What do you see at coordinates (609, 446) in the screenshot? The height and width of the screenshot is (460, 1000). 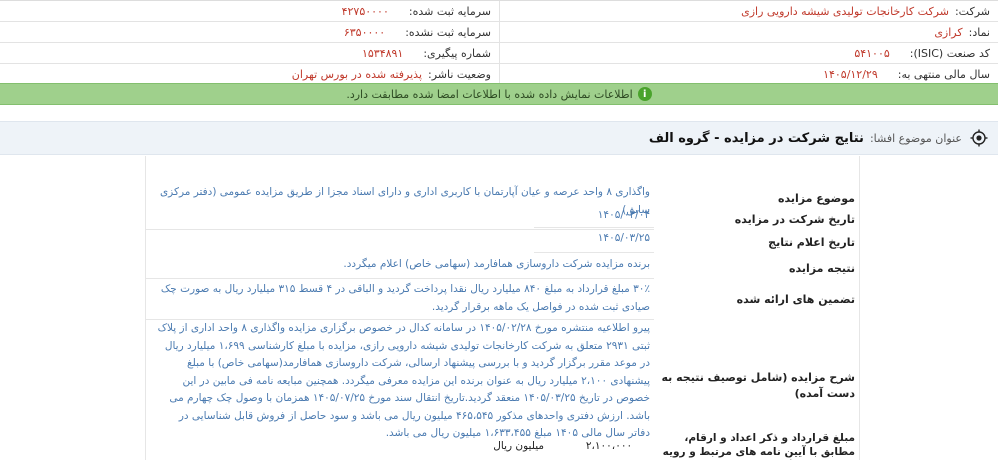 I see `contract-amount-value: ۲،۱۰۰،۰۰۰` at bounding box center [609, 446].